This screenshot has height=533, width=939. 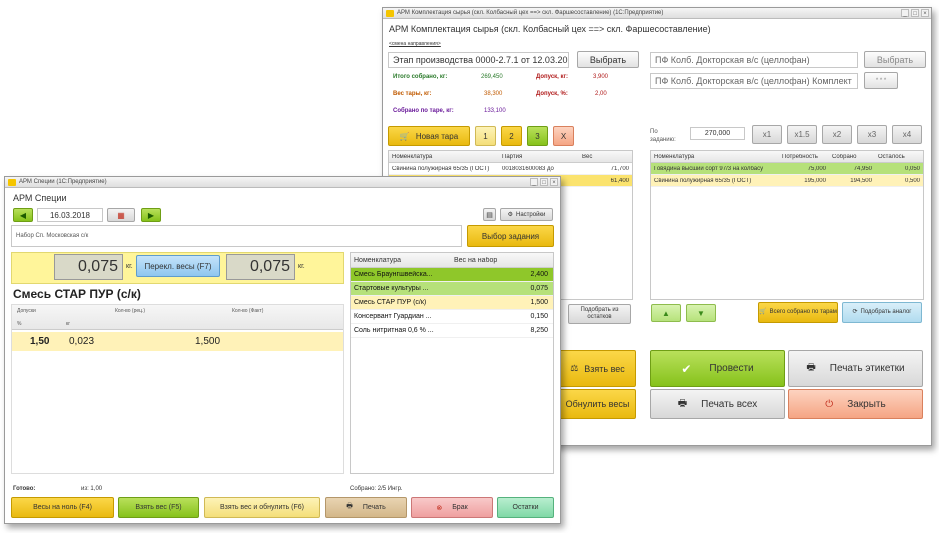 I want to click on up-arrow-button: ▲, so click(x=666, y=313).